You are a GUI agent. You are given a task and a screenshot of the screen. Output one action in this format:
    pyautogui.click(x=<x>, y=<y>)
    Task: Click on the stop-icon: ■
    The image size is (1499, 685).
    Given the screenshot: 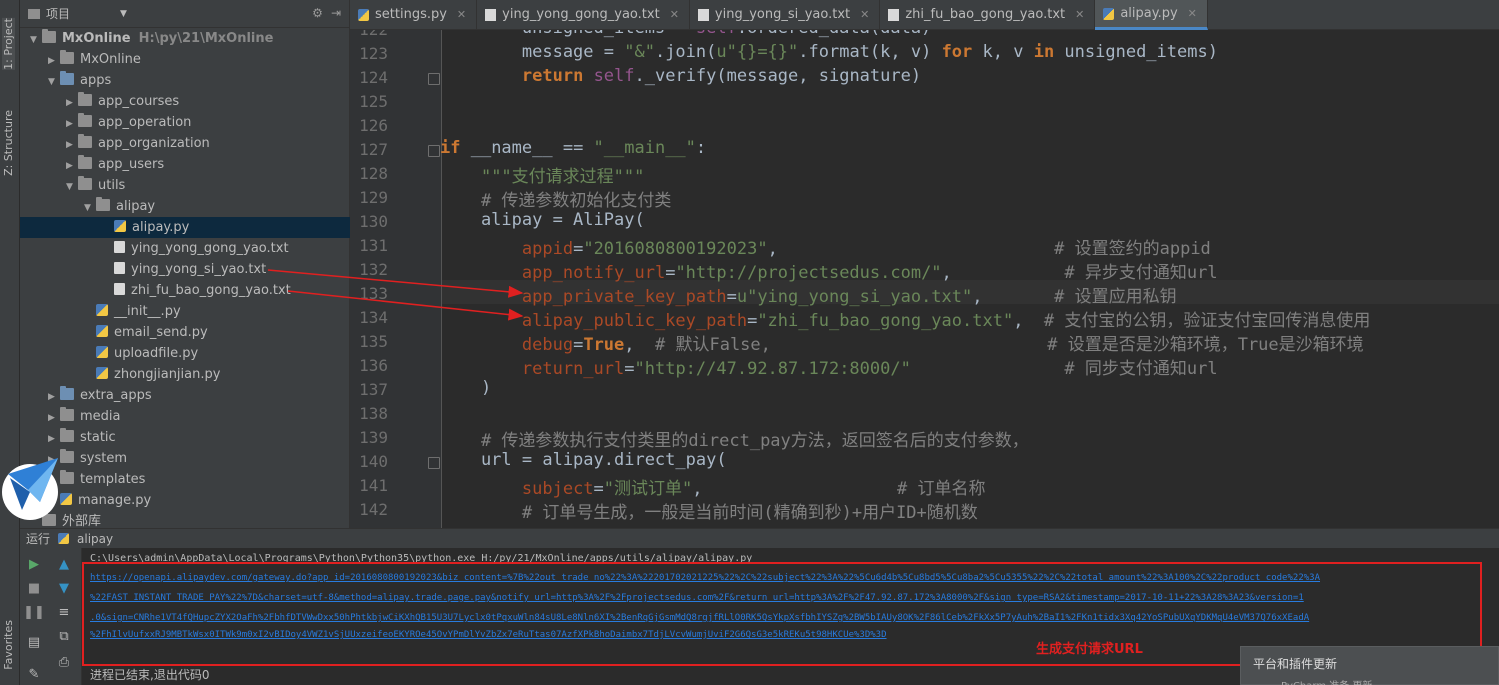 What is the action you would take?
    pyautogui.click(x=34, y=588)
    